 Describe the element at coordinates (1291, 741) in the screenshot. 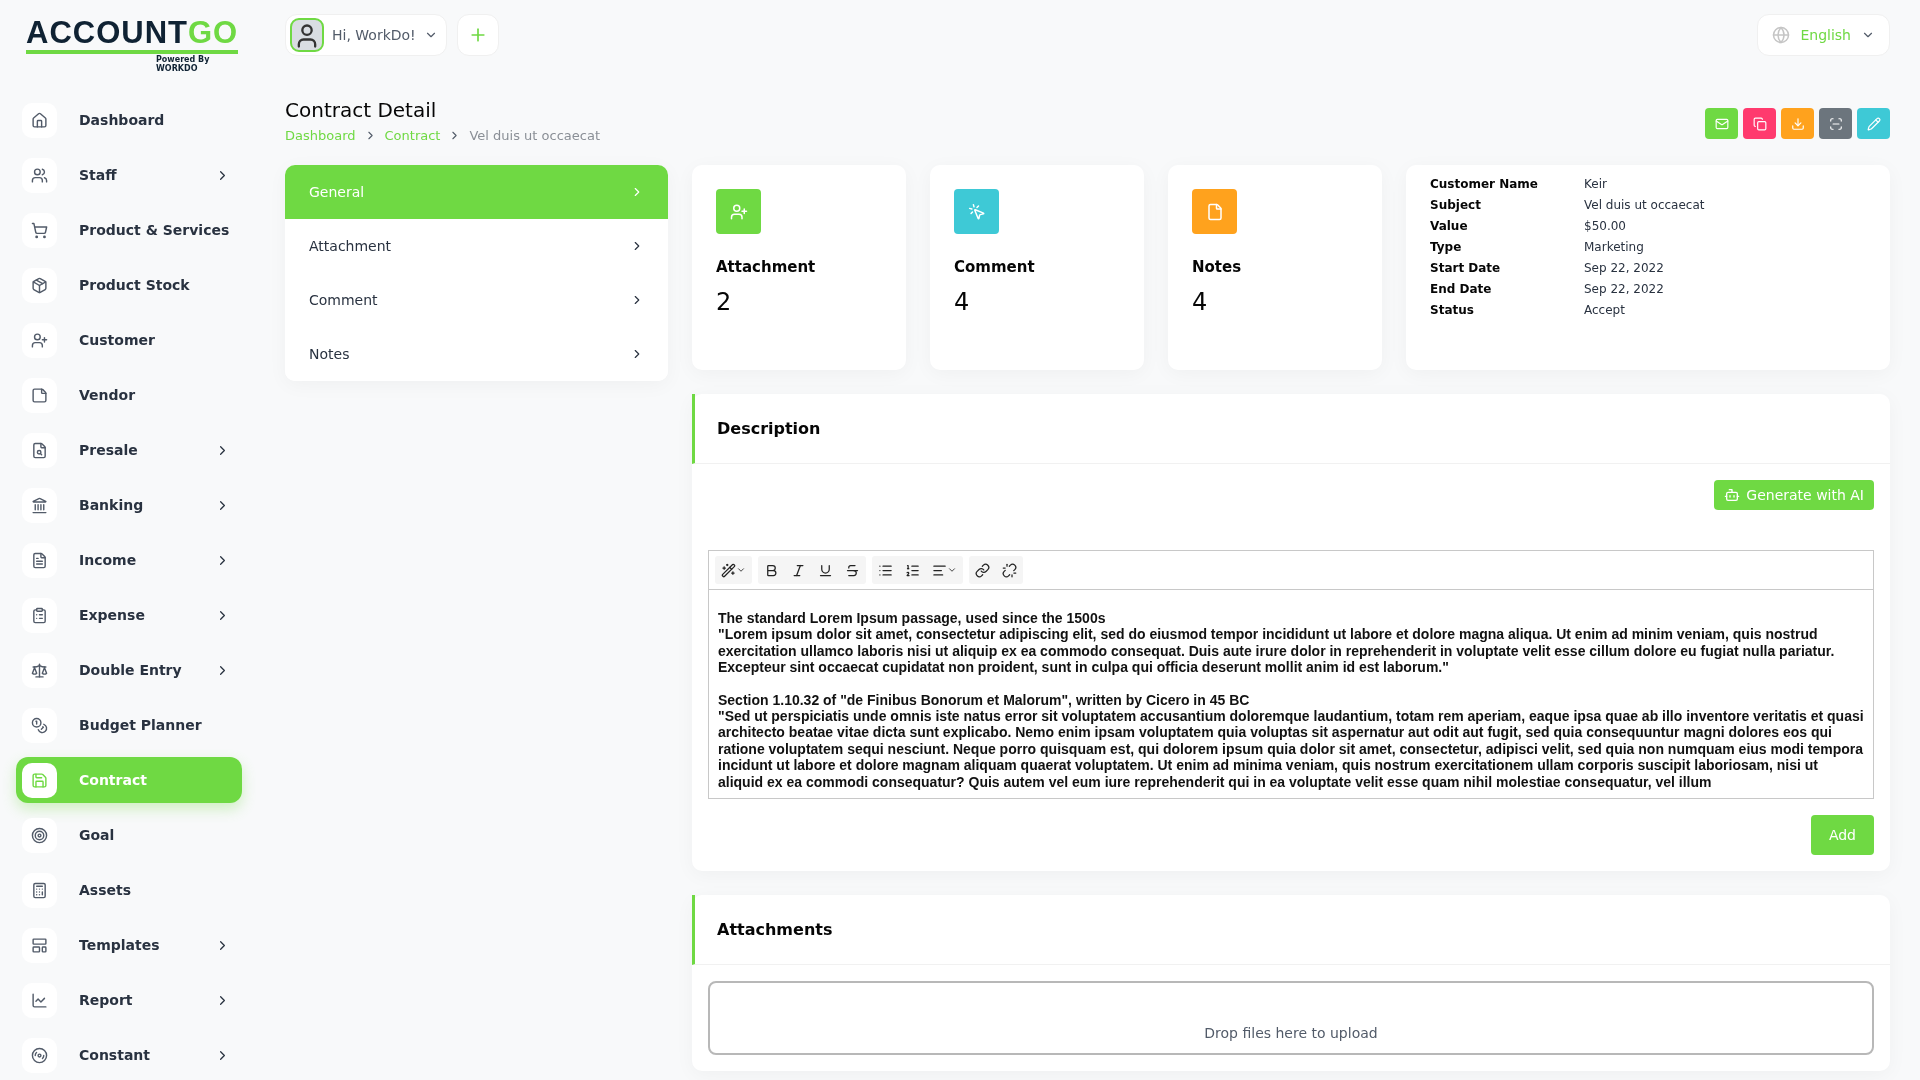

I see `editor-paragraph: Section 1.10.32 of "de Finibus Bonorum et Malorum", written by Cicero in 45 BC "Sed ut perspiciatis unde omnis iste natus error sit voluptatem accusantium doloremque laudantium, totam rem aperiam, eaque ipsa quae ab illo inventore veritatis et quasi architecto beatae vitae dicta sunt explicabo. Nemo enim ipsam voluptatem quia voluptas sit aspernatur aut odit aut fugit, sed quia consequuntur magni dolores eos qui ratione voluptatem sequi nesciunt. Neque porro quisquam est, qui dolorem ipsum quia dolor sit amet, consectetur, adipisci velit, sed quia non numquam eius modi tempora incidunt ut labore et dolore magnam aliquam quaerat voluptatem. Ut enim ad minima veniam, quis nostrum exercitationem ullam corporis suscipit laboriosam, nisi ut aliquid ex ea commodi consequatur? Quis autem vel eum iure reprehenderit qui in ea voluptate velit esse quam nihil molestiae consequatur, vel illum` at that location.